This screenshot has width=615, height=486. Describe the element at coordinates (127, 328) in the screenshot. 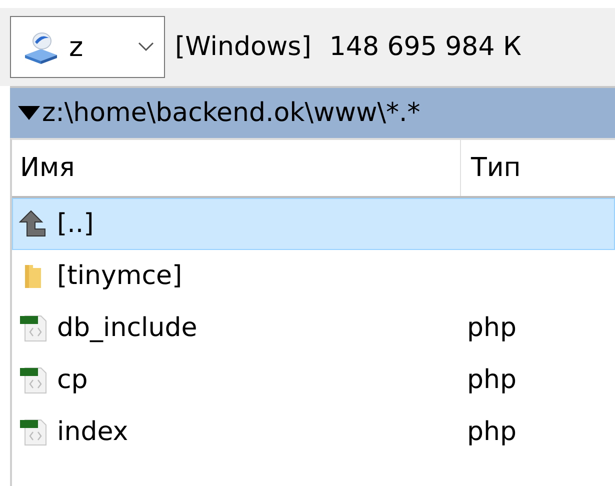

I see `file-name: db_include` at that location.